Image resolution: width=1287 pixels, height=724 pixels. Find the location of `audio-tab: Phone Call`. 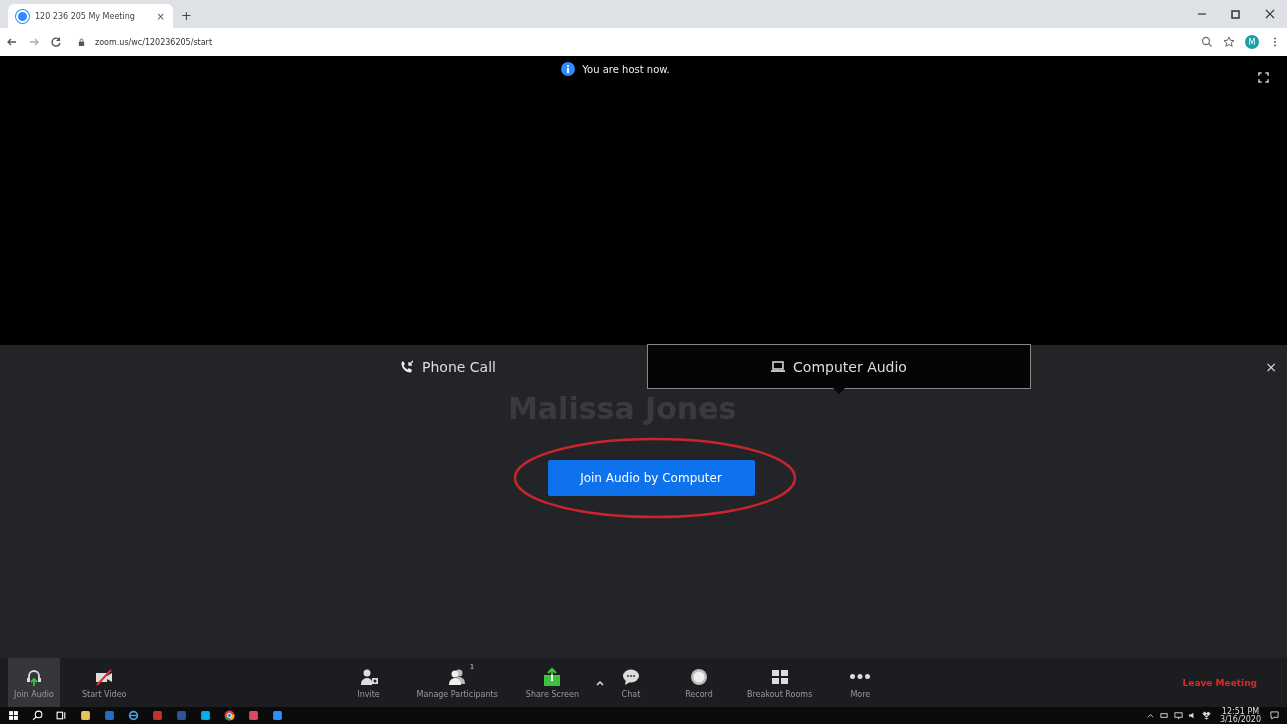

audio-tab: Phone Call is located at coordinates (510, 367).